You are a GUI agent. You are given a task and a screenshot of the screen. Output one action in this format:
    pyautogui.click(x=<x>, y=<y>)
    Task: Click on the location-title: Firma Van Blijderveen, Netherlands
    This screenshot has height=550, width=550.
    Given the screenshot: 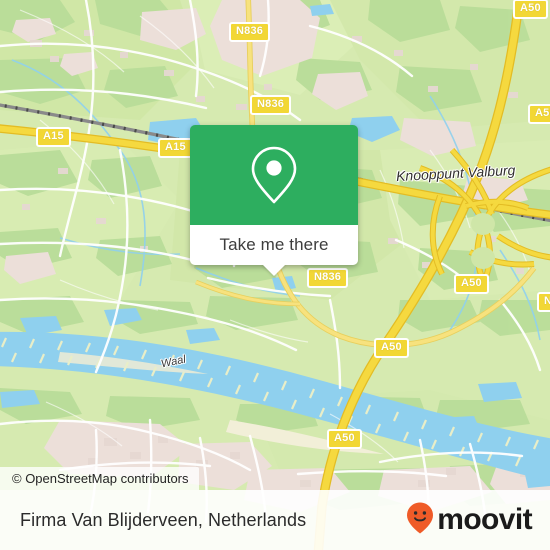 What is the action you would take?
    pyautogui.click(x=163, y=519)
    